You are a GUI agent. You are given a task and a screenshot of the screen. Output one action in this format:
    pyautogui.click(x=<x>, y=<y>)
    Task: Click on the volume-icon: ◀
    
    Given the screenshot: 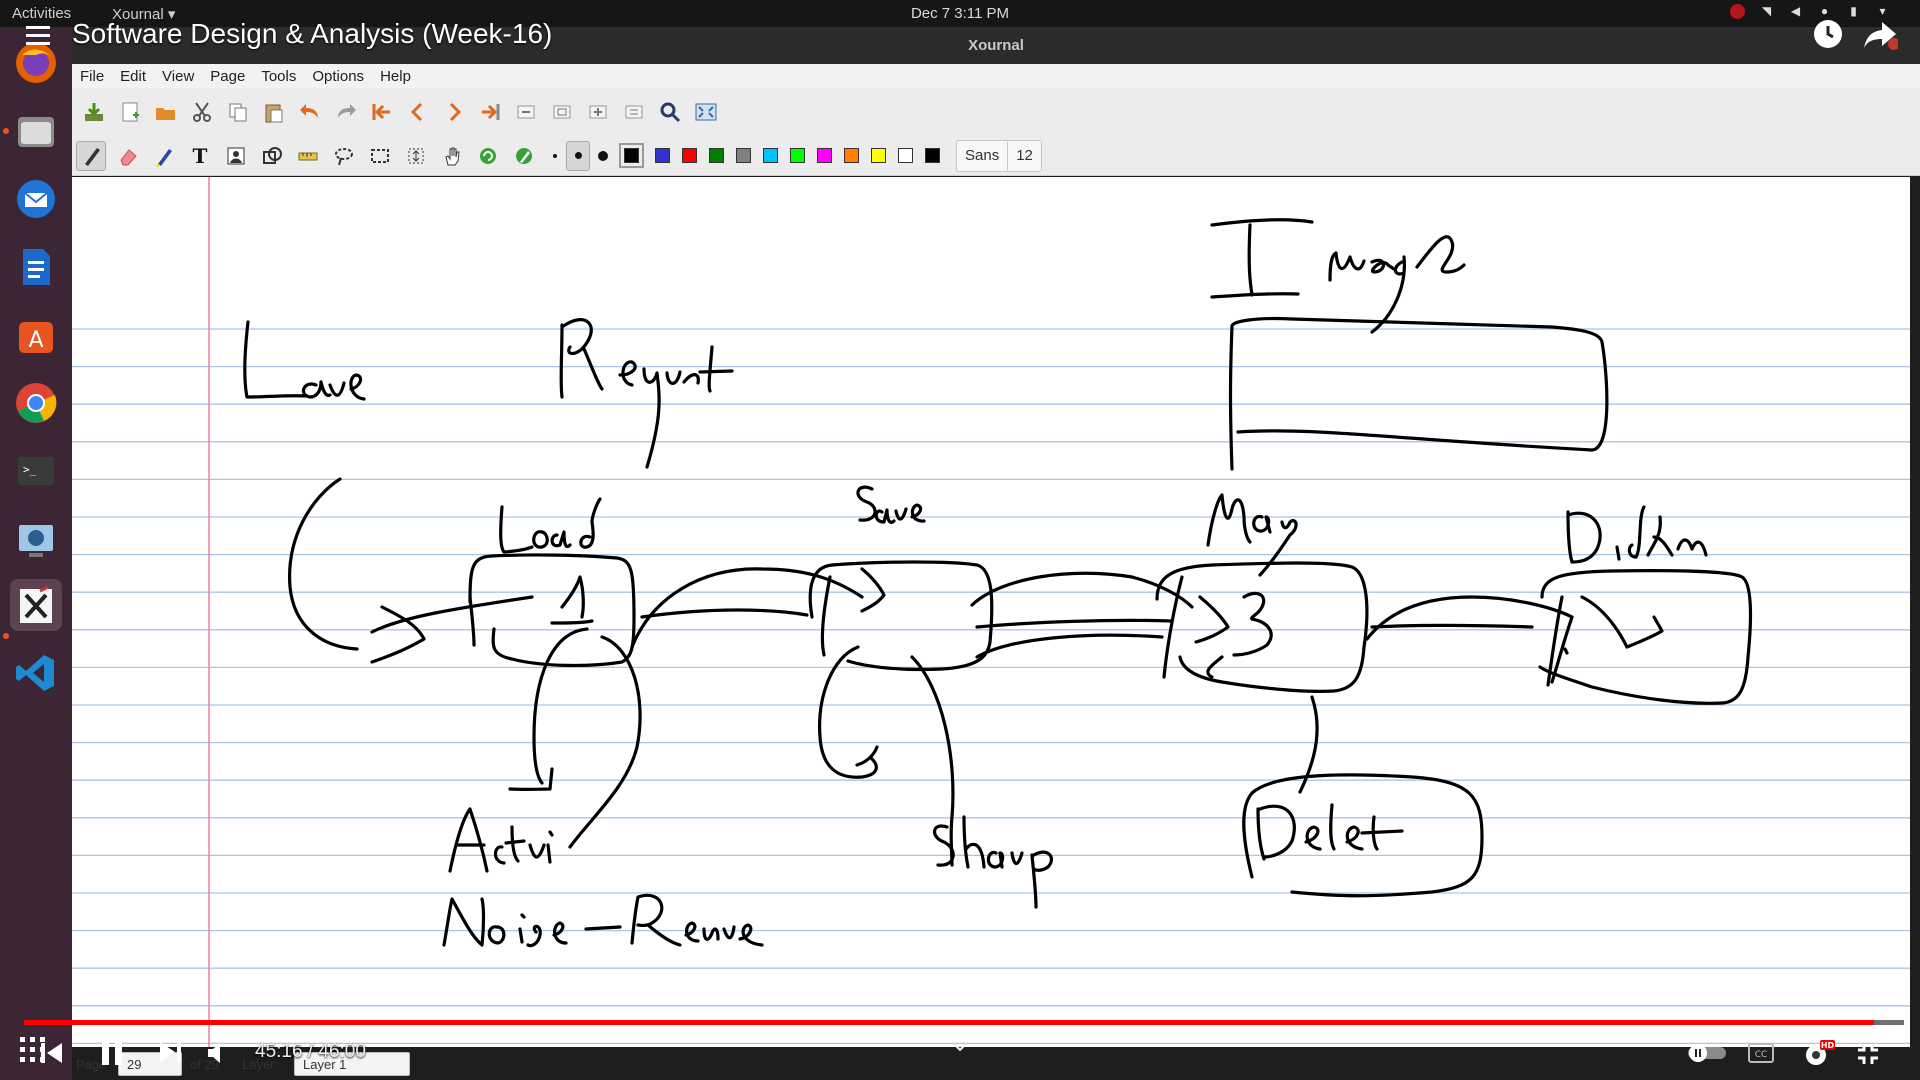 What is the action you would take?
    pyautogui.click(x=1795, y=11)
    